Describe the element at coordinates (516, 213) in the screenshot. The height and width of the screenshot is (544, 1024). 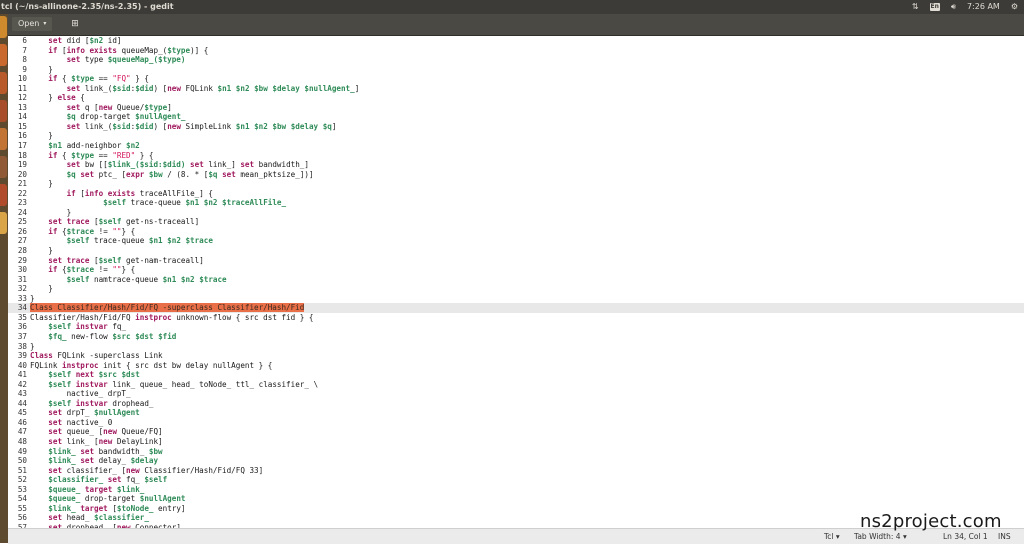
I see `code-line: 24 }` at that location.